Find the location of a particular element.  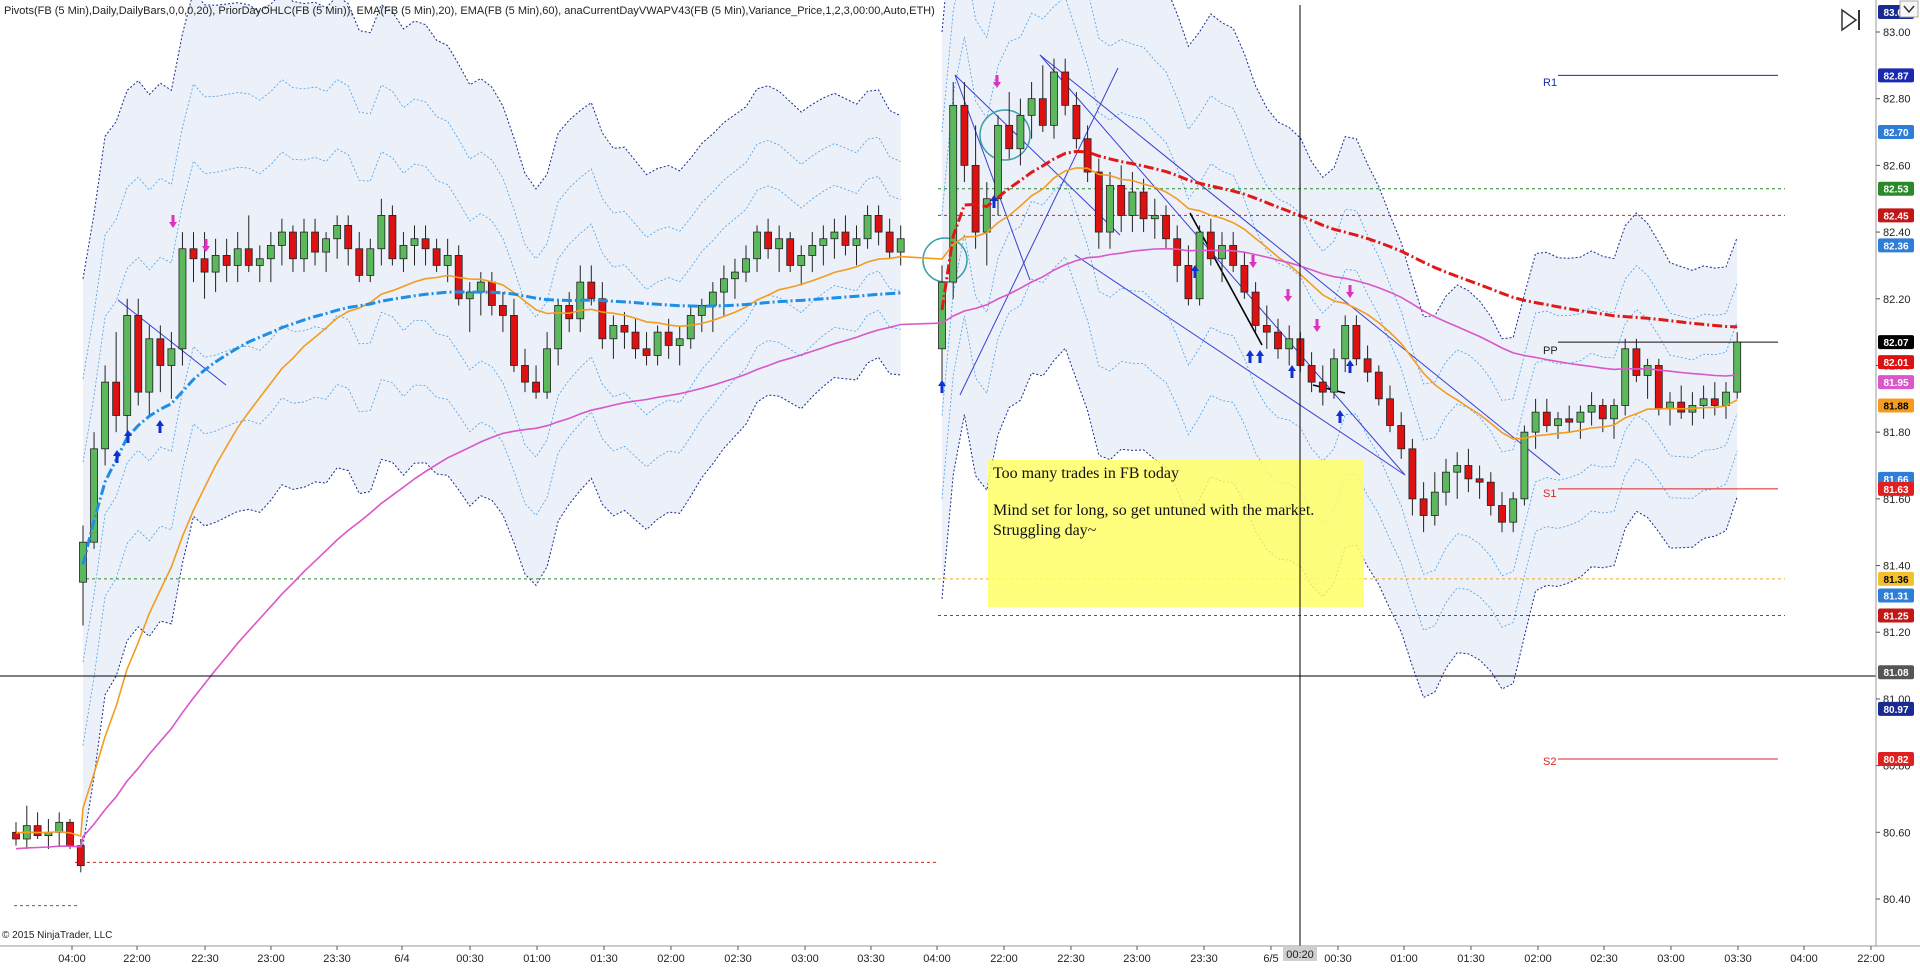

y-tick-label-1: 82.80 is located at coordinates (1897, 100).